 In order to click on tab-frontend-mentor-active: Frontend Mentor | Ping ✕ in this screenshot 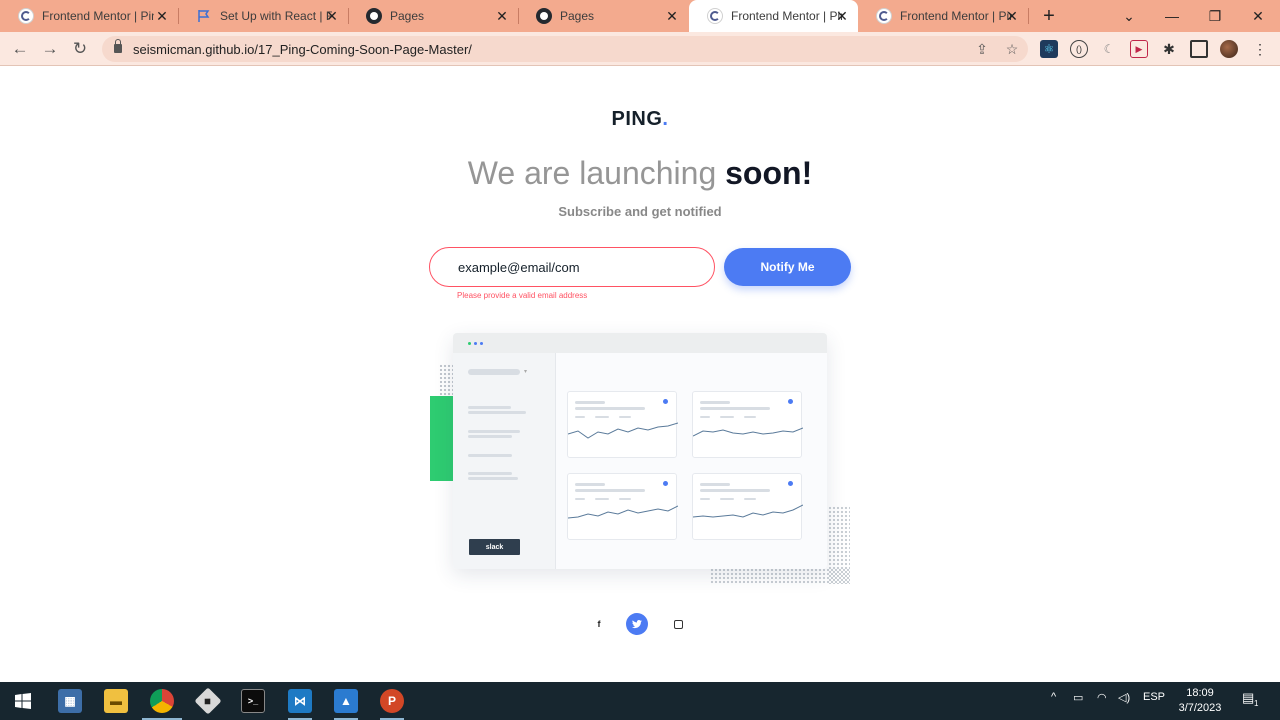, I will do `click(773, 16)`.